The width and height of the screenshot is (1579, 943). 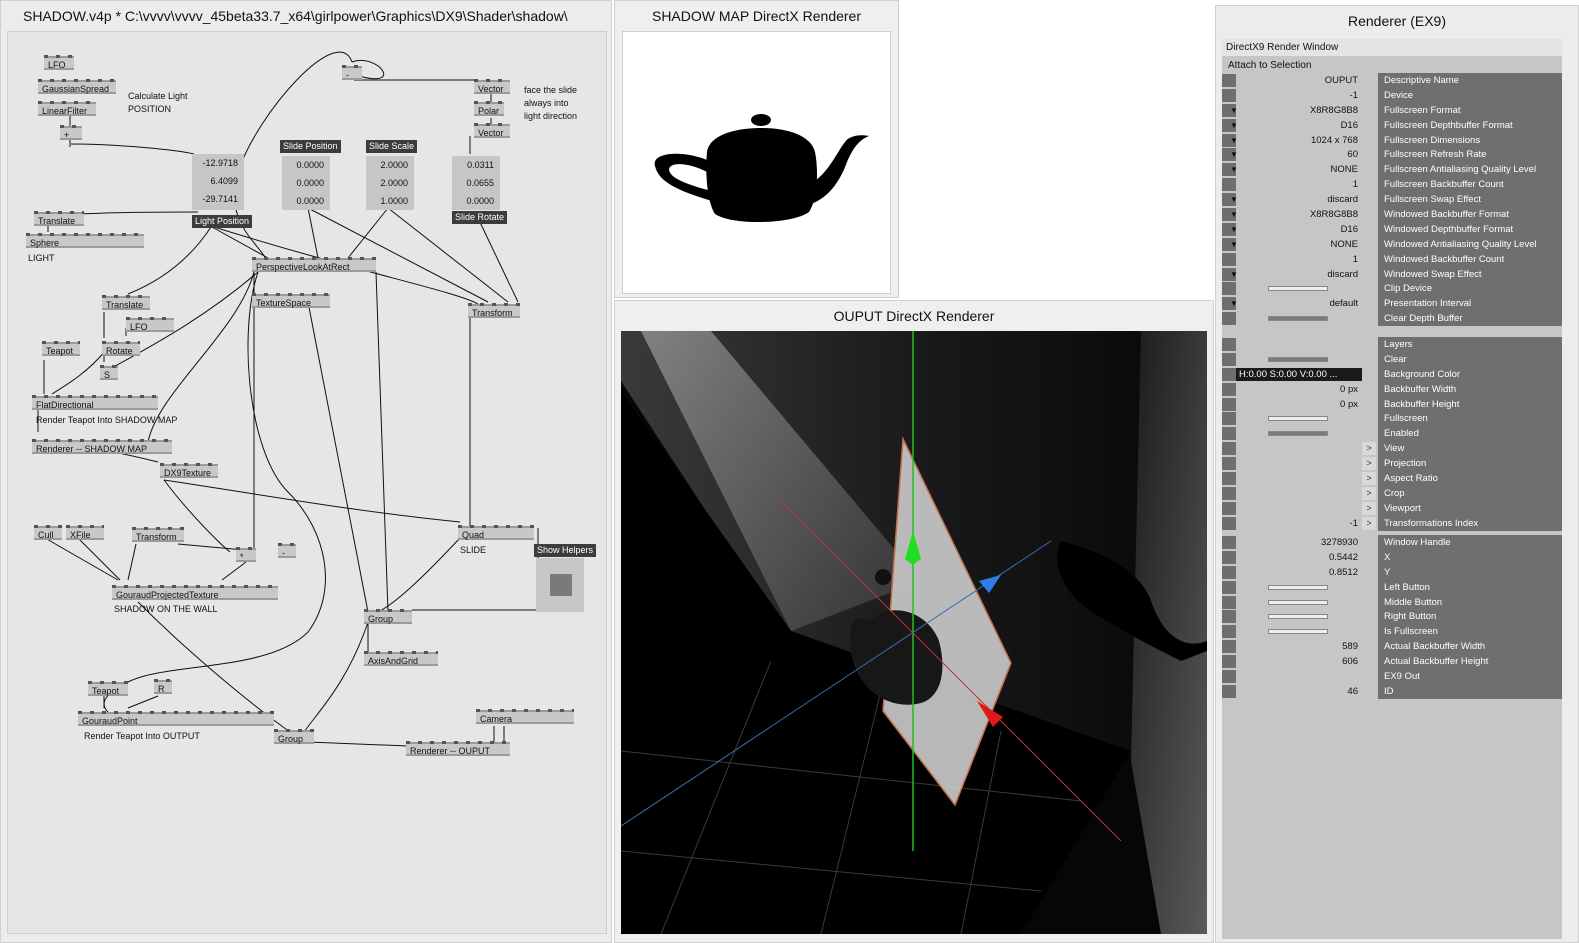 What do you see at coordinates (121, 348) in the screenshot?
I see `node-rotate: Rotate` at bounding box center [121, 348].